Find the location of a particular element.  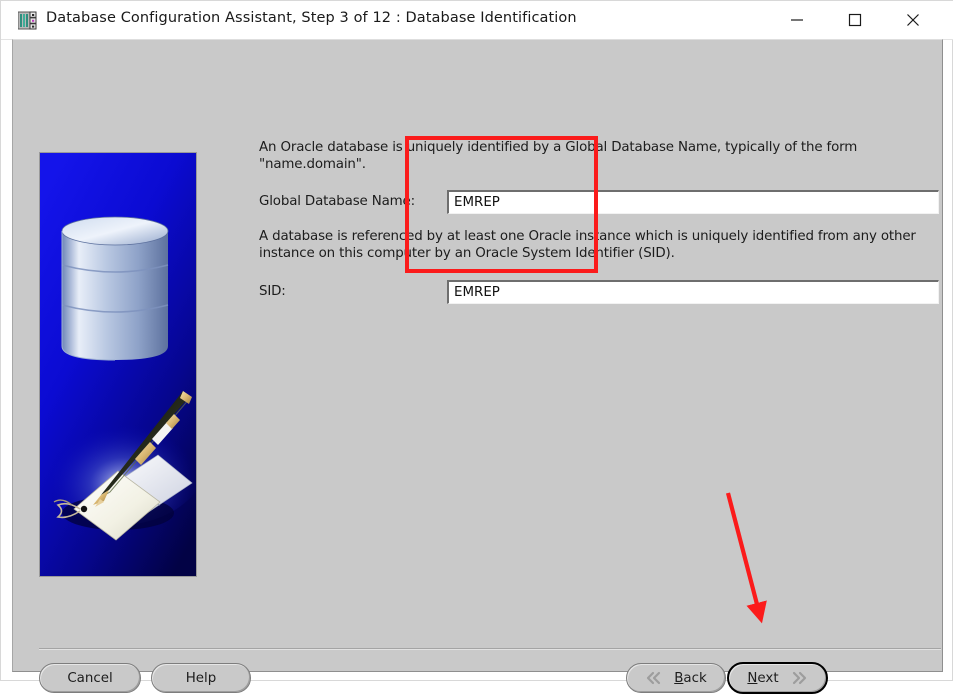

next-button-label: Next is located at coordinates (762, 678).